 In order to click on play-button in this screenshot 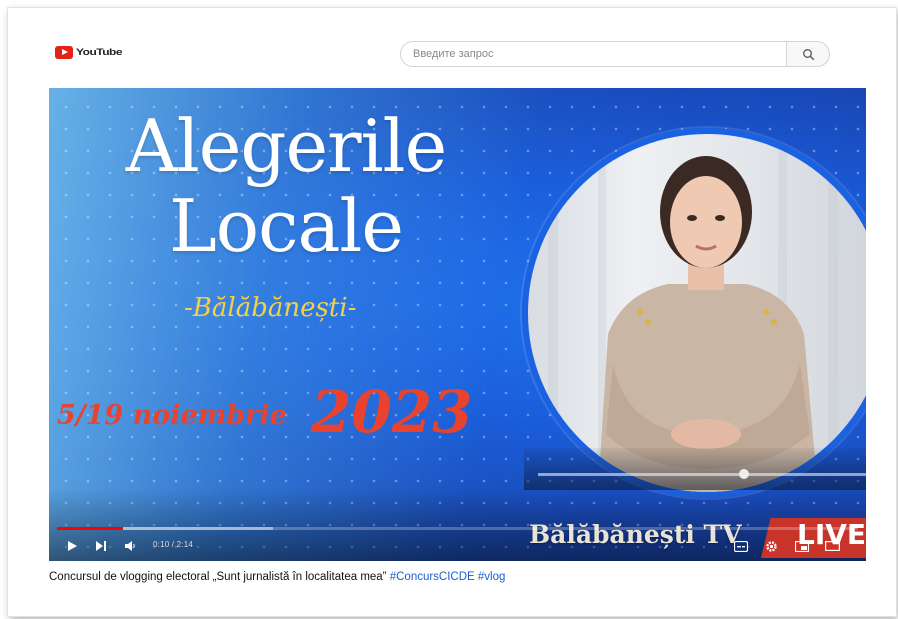, I will do `click(72, 546)`.